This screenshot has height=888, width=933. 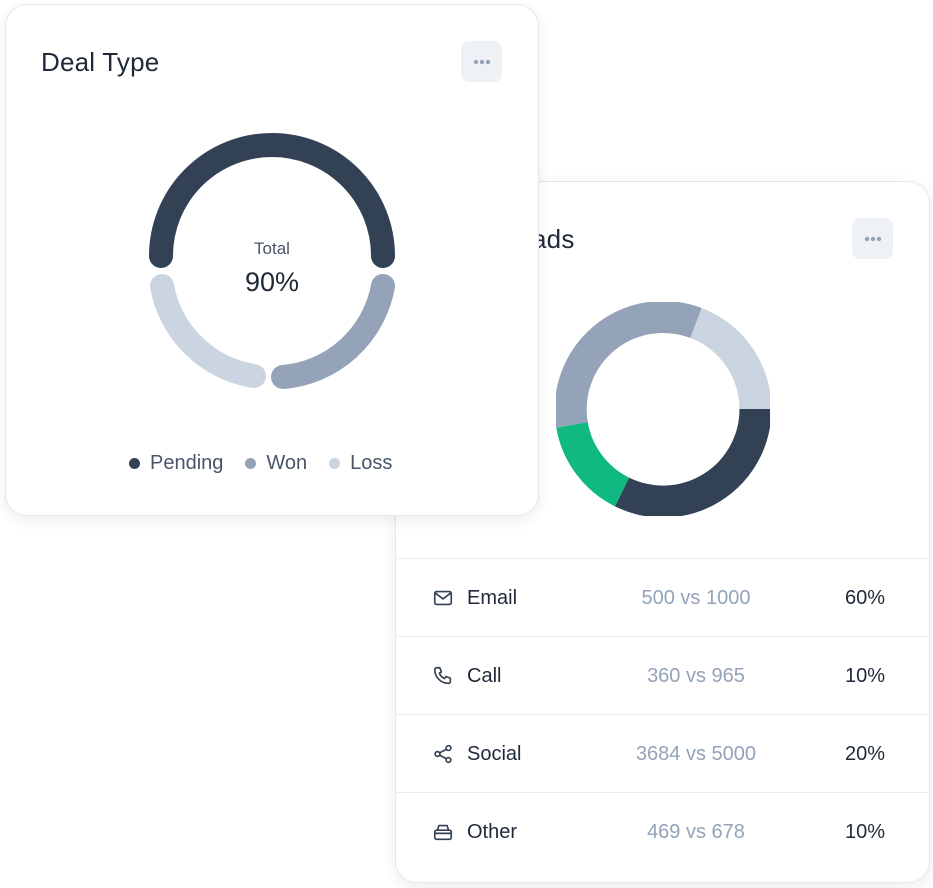 I want to click on deal-type-ring-chart, so click(x=272, y=261).